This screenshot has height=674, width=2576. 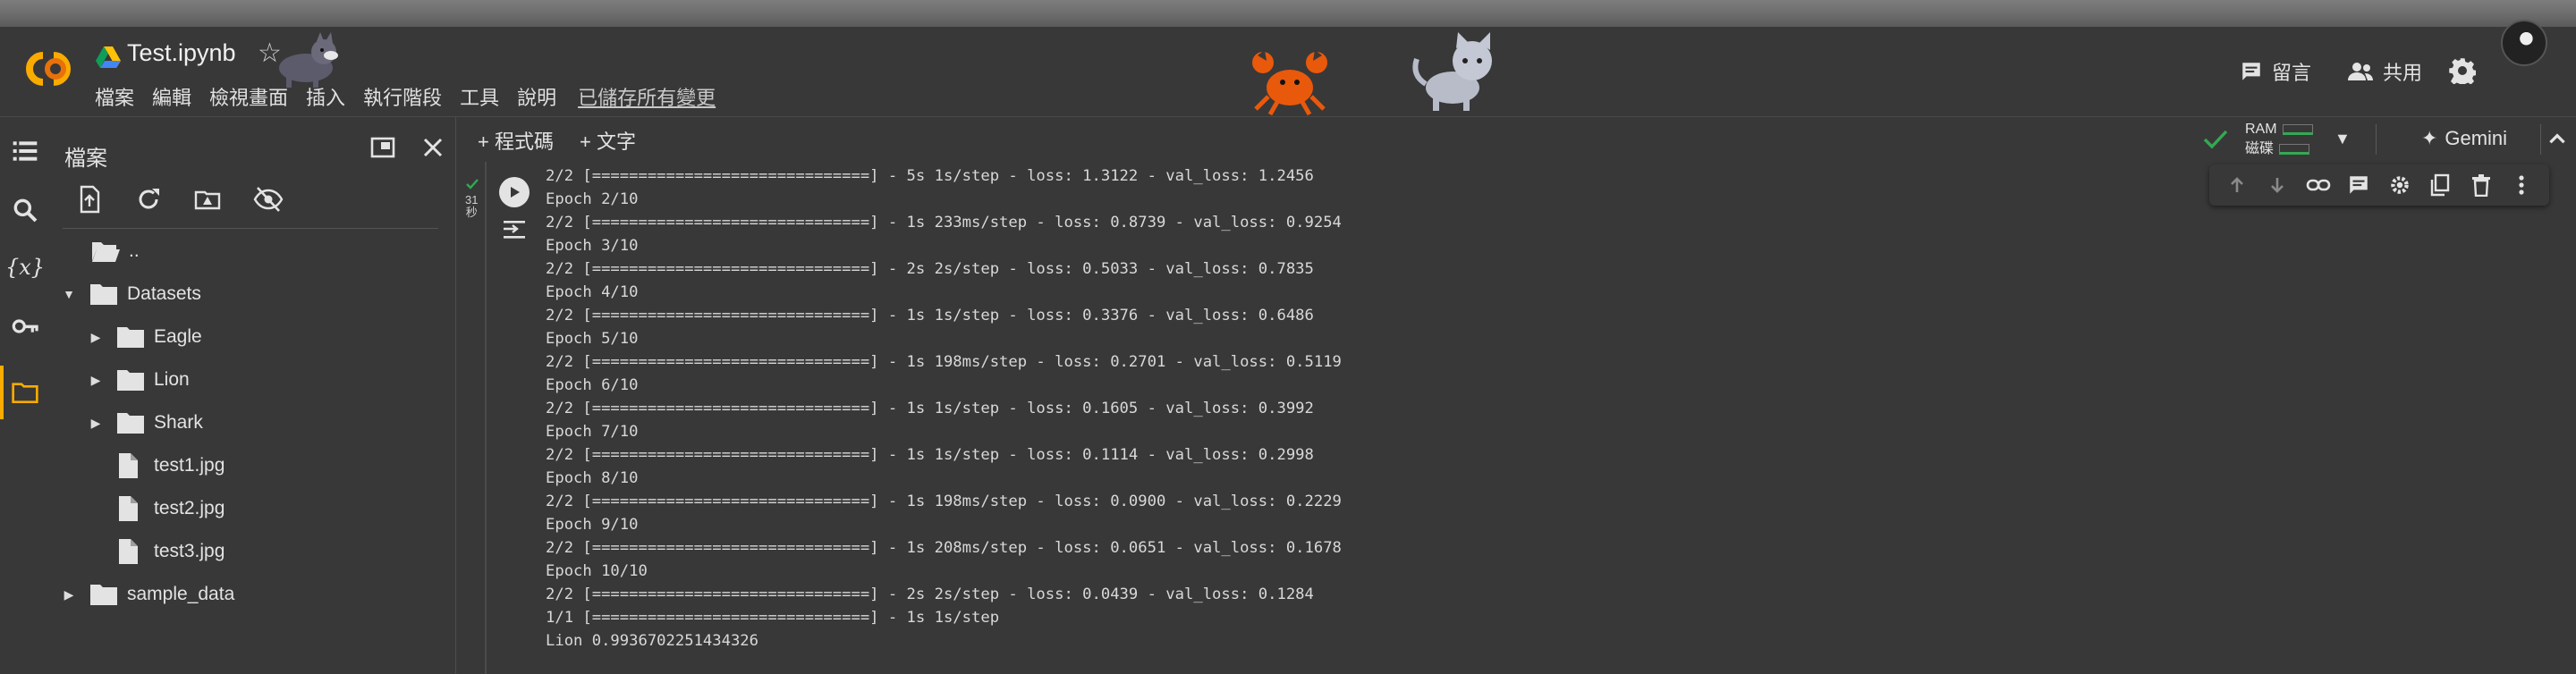 I want to click on hide-icon, so click(x=268, y=199).